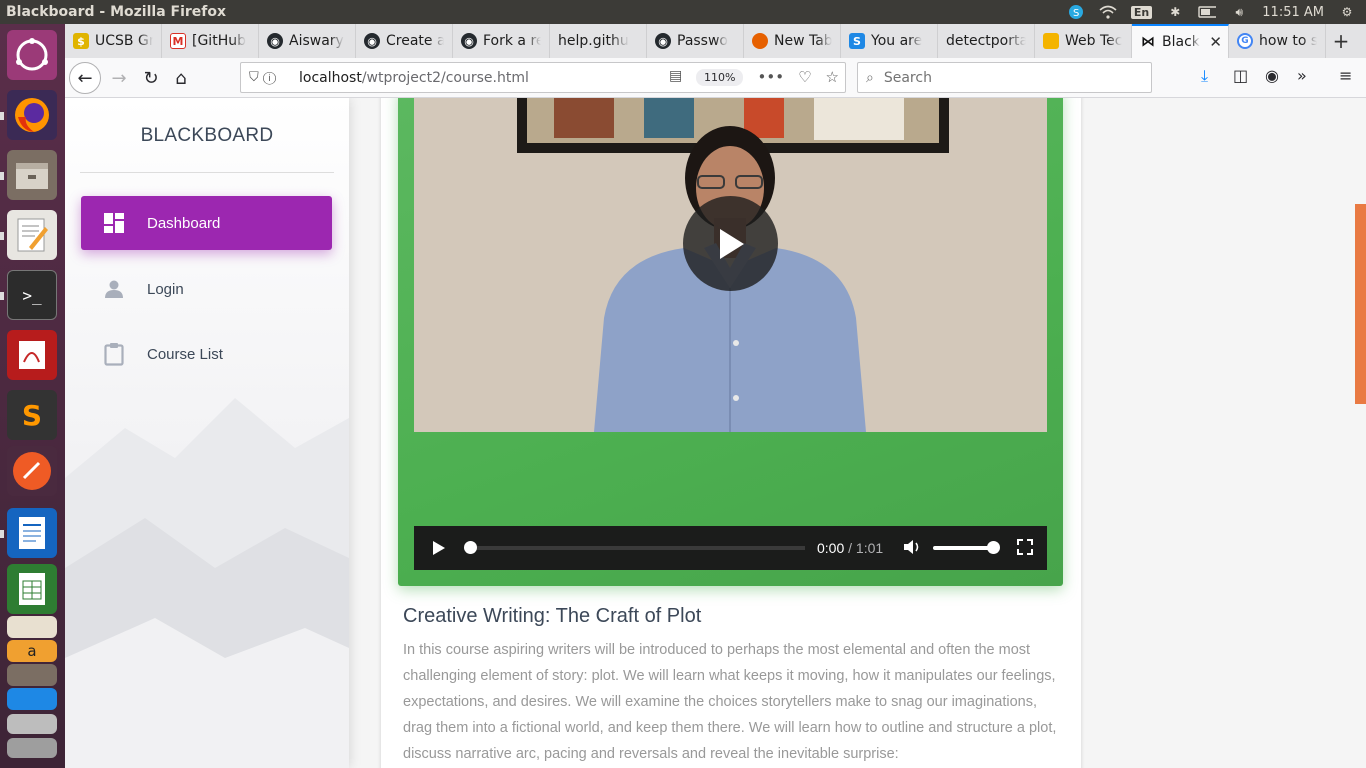  Describe the element at coordinates (1108, 12) in the screenshot. I see `wifi-icon` at that location.